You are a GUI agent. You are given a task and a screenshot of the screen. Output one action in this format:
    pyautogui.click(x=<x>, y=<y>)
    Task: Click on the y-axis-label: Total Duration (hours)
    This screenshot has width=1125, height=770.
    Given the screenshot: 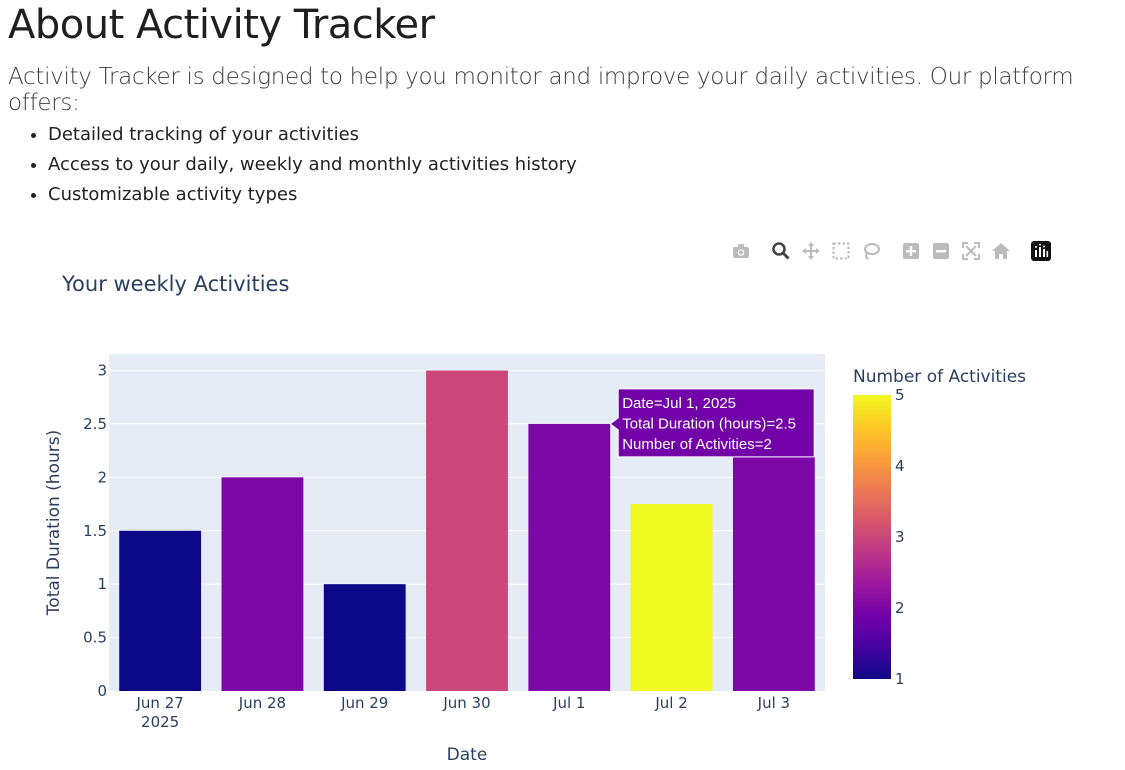 What is the action you would take?
    pyautogui.click(x=54, y=523)
    